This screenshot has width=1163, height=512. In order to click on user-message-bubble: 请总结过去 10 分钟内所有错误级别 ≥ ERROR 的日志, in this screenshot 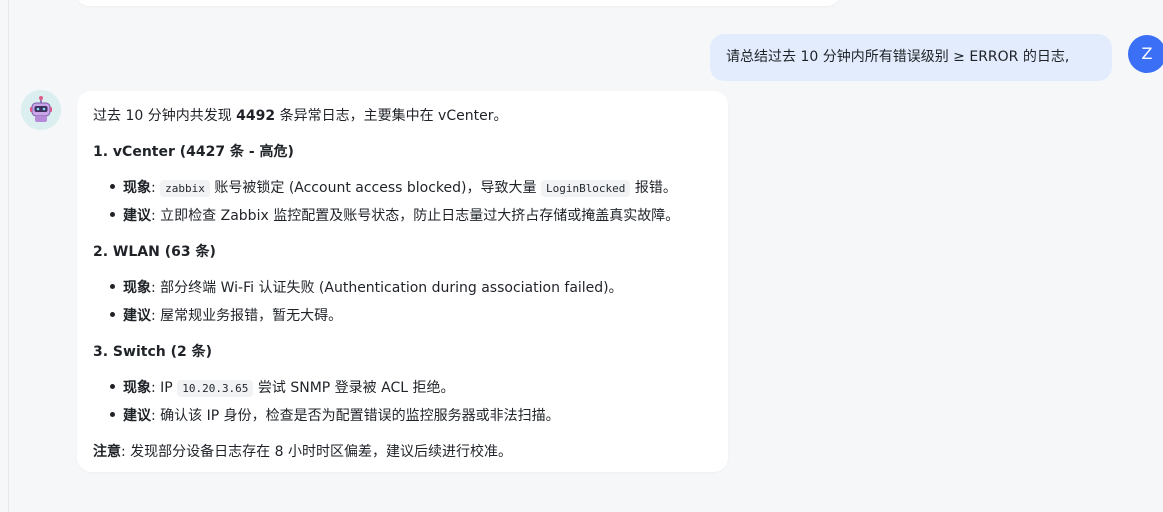, I will do `click(911, 57)`.